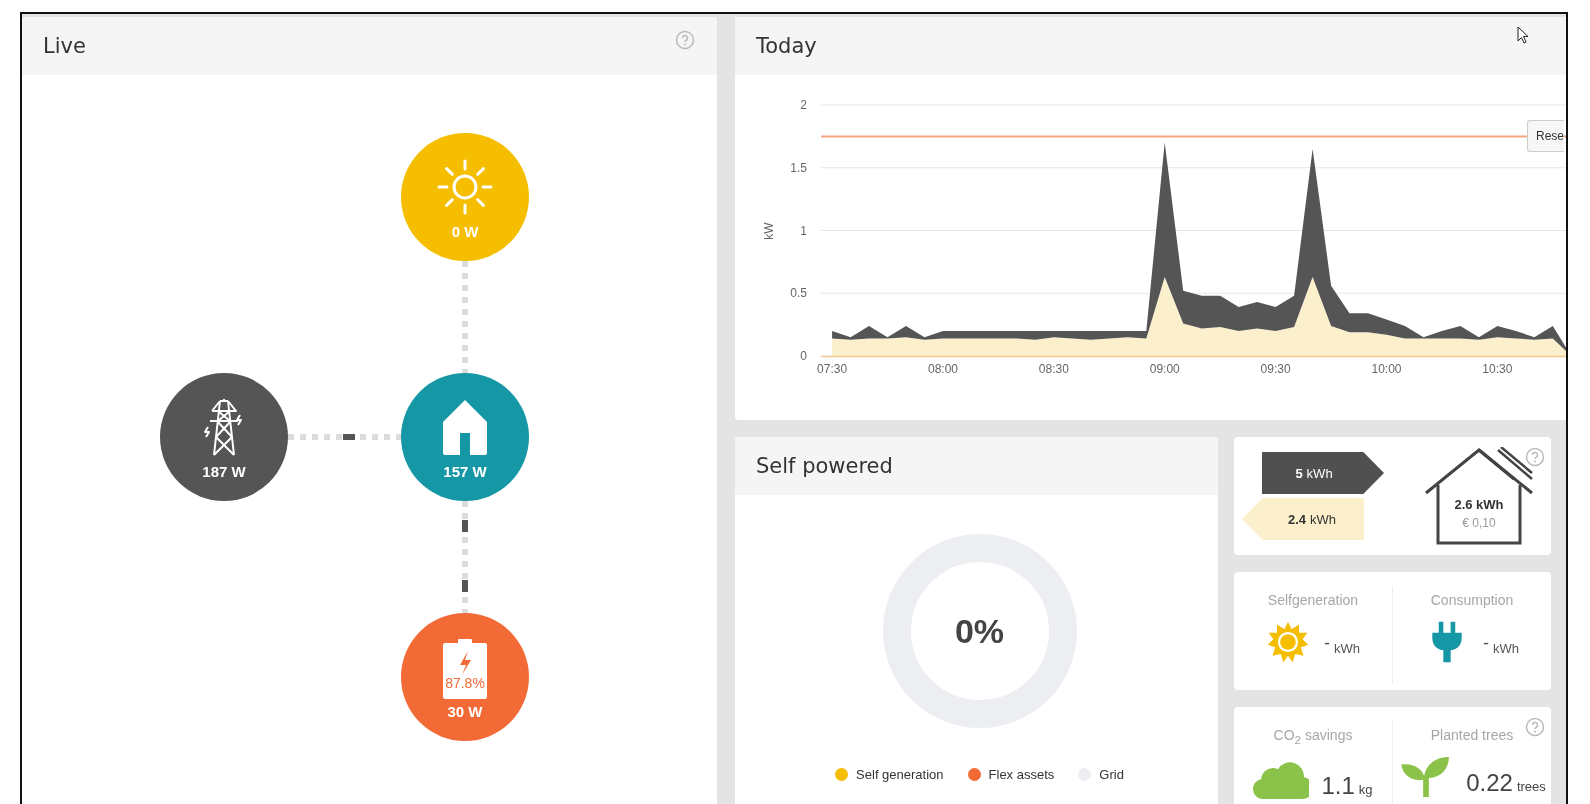 This screenshot has height=804, width=1590. Describe the element at coordinates (832, 369) in the screenshot. I see `x-tick-label: 07:30` at that location.